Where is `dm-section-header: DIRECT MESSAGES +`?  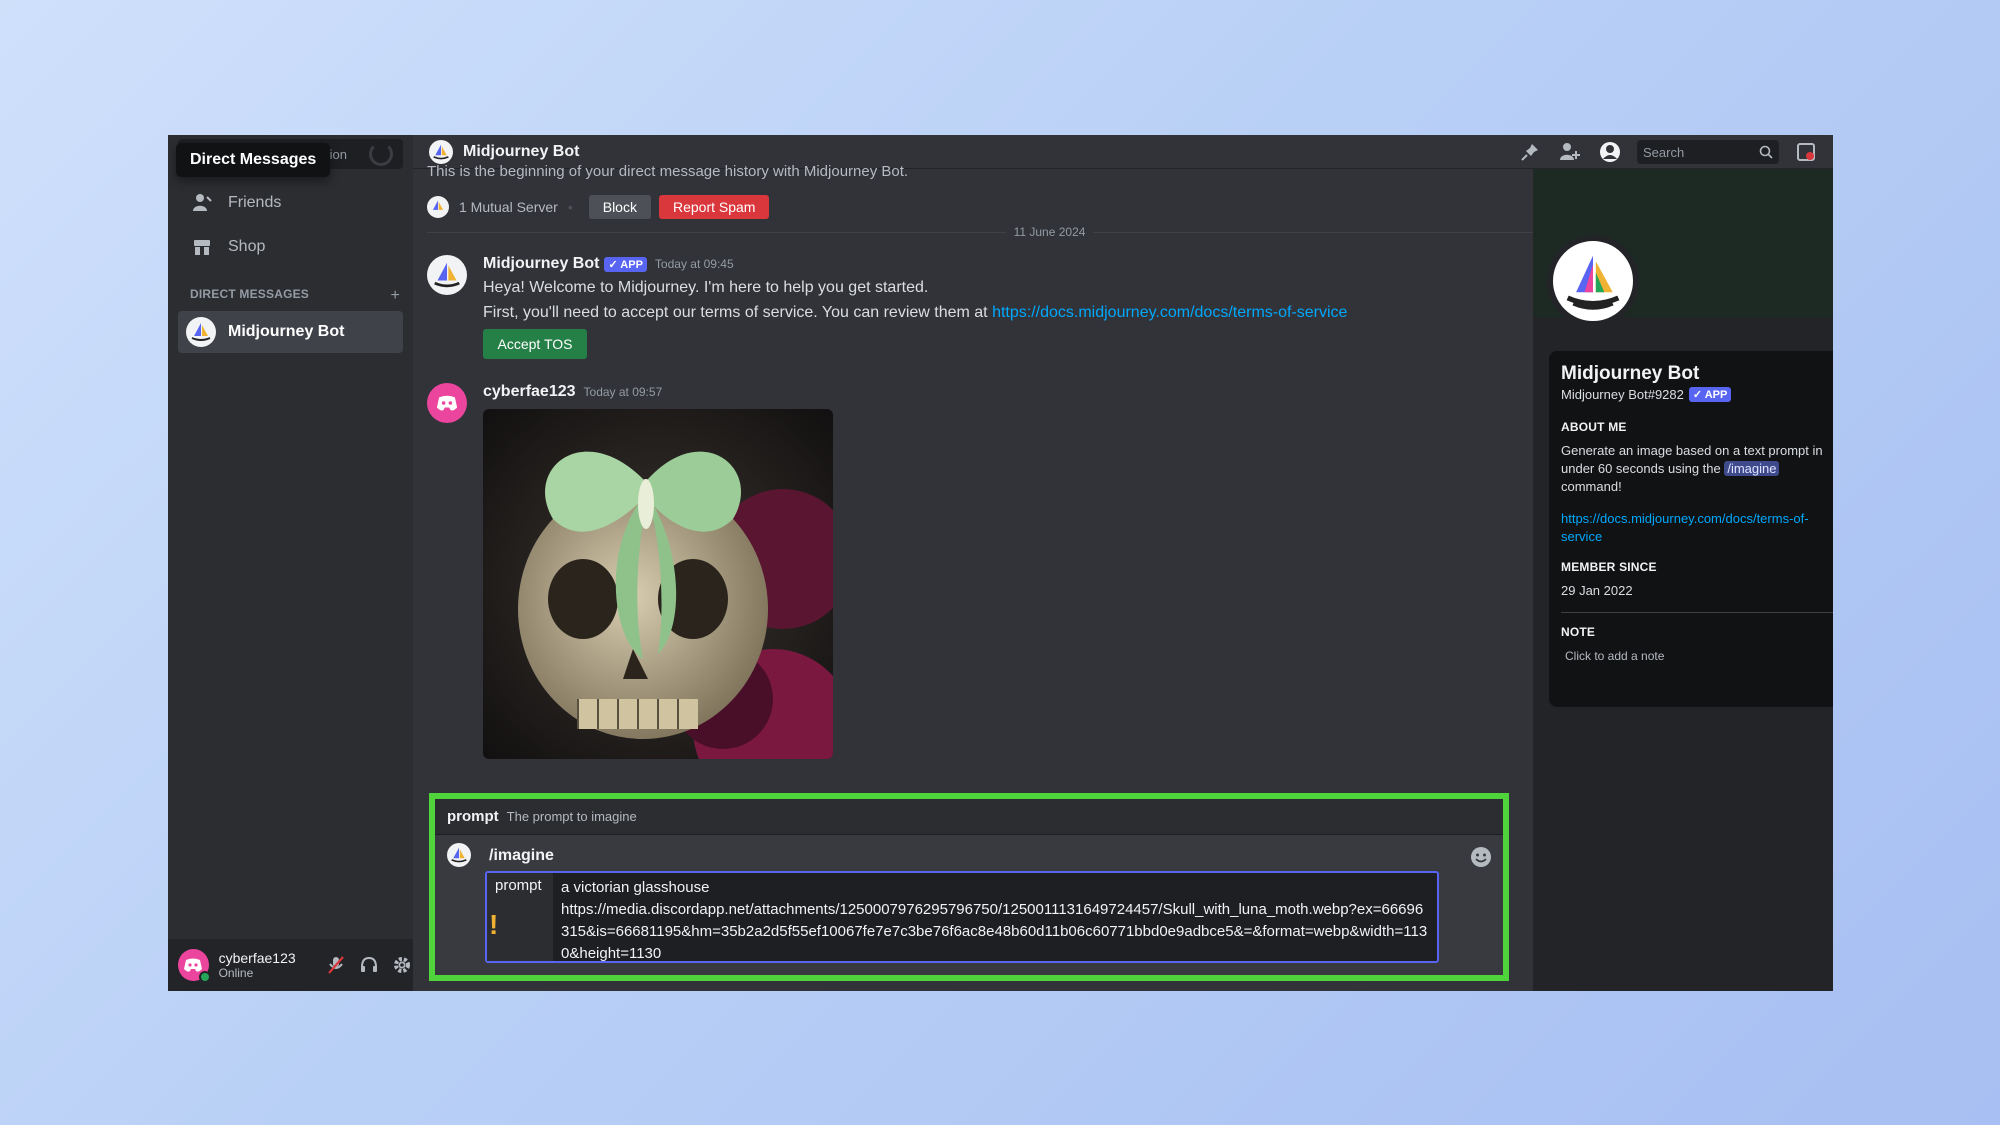 dm-section-header: DIRECT MESSAGES + is located at coordinates (295, 296).